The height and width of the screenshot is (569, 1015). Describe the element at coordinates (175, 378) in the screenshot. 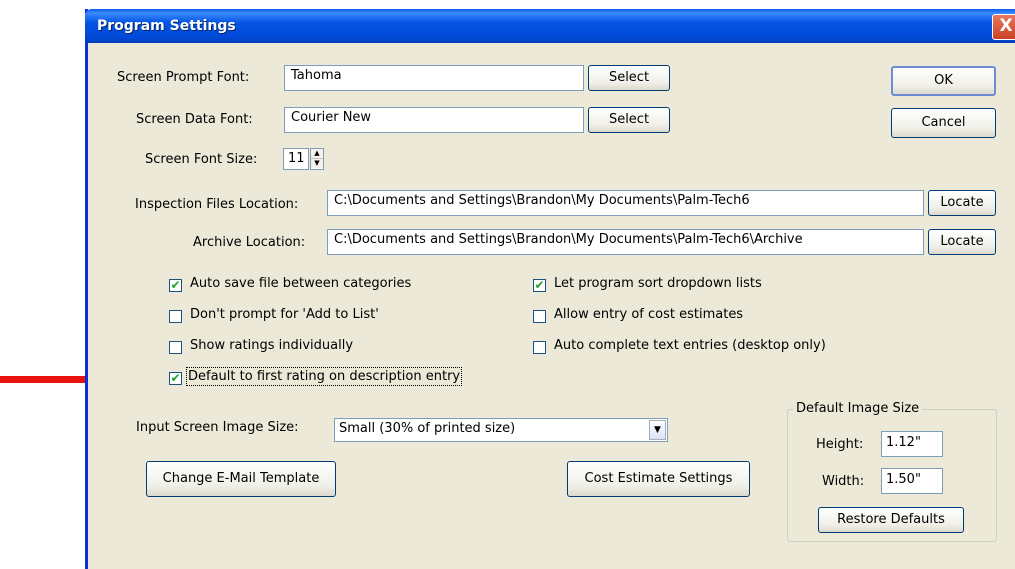

I see `default-first-rating-checkbox` at that location.